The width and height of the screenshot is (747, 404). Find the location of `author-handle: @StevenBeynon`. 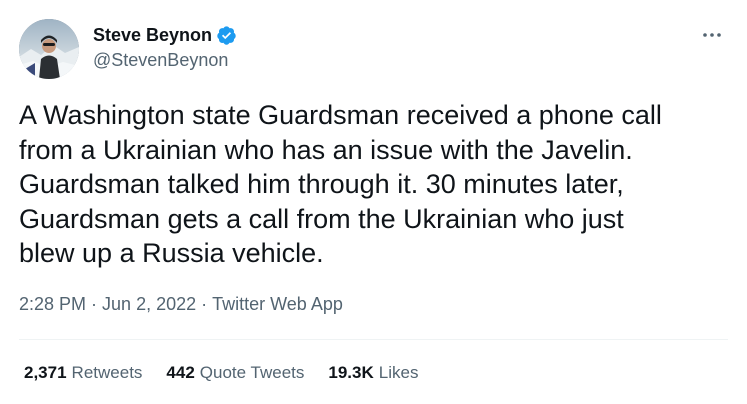

author-handle: @StevenBeynon is located at coordinates (160, 60).